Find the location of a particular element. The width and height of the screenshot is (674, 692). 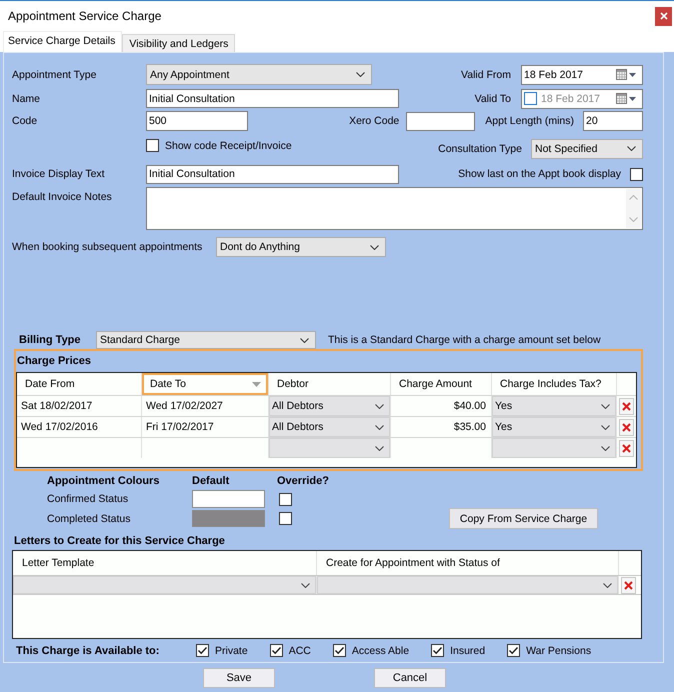

column-header: Create for Appointment with Status of is located at coordinates (468, 563).